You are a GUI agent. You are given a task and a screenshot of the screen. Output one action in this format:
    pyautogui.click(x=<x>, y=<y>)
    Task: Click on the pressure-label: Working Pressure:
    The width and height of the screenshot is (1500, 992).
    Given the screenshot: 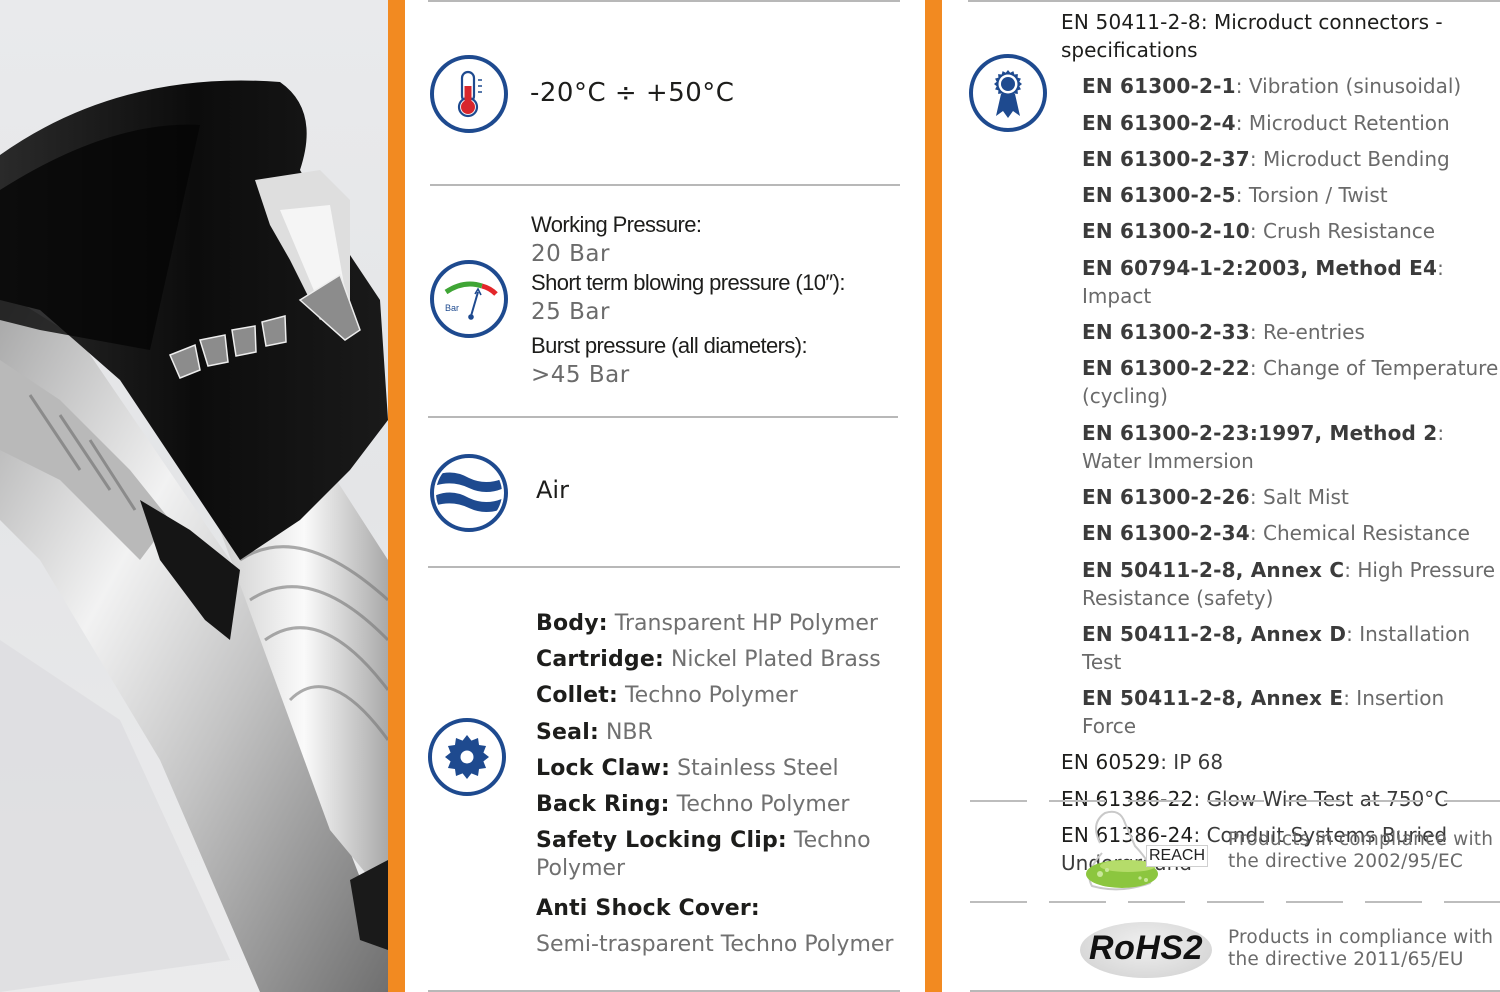 What is the action you would take?
    pyautogui.click(x=616, y=224)
    